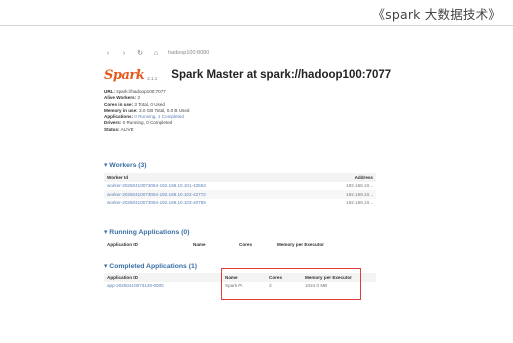 This screenshot has width=513, height=343. What do you see at coordinates (281, 75) in the screenshot?
I see `page-title: Spark Master at spark://hadoop100:7077` at bounding box center [281, 75].